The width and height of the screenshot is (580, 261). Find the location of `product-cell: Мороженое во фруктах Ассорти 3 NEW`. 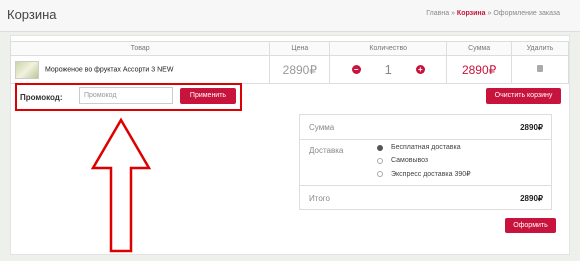

product-cell: Мороженое во фруктах Ассорти 3 NEW is located at coordinates (140, 69).